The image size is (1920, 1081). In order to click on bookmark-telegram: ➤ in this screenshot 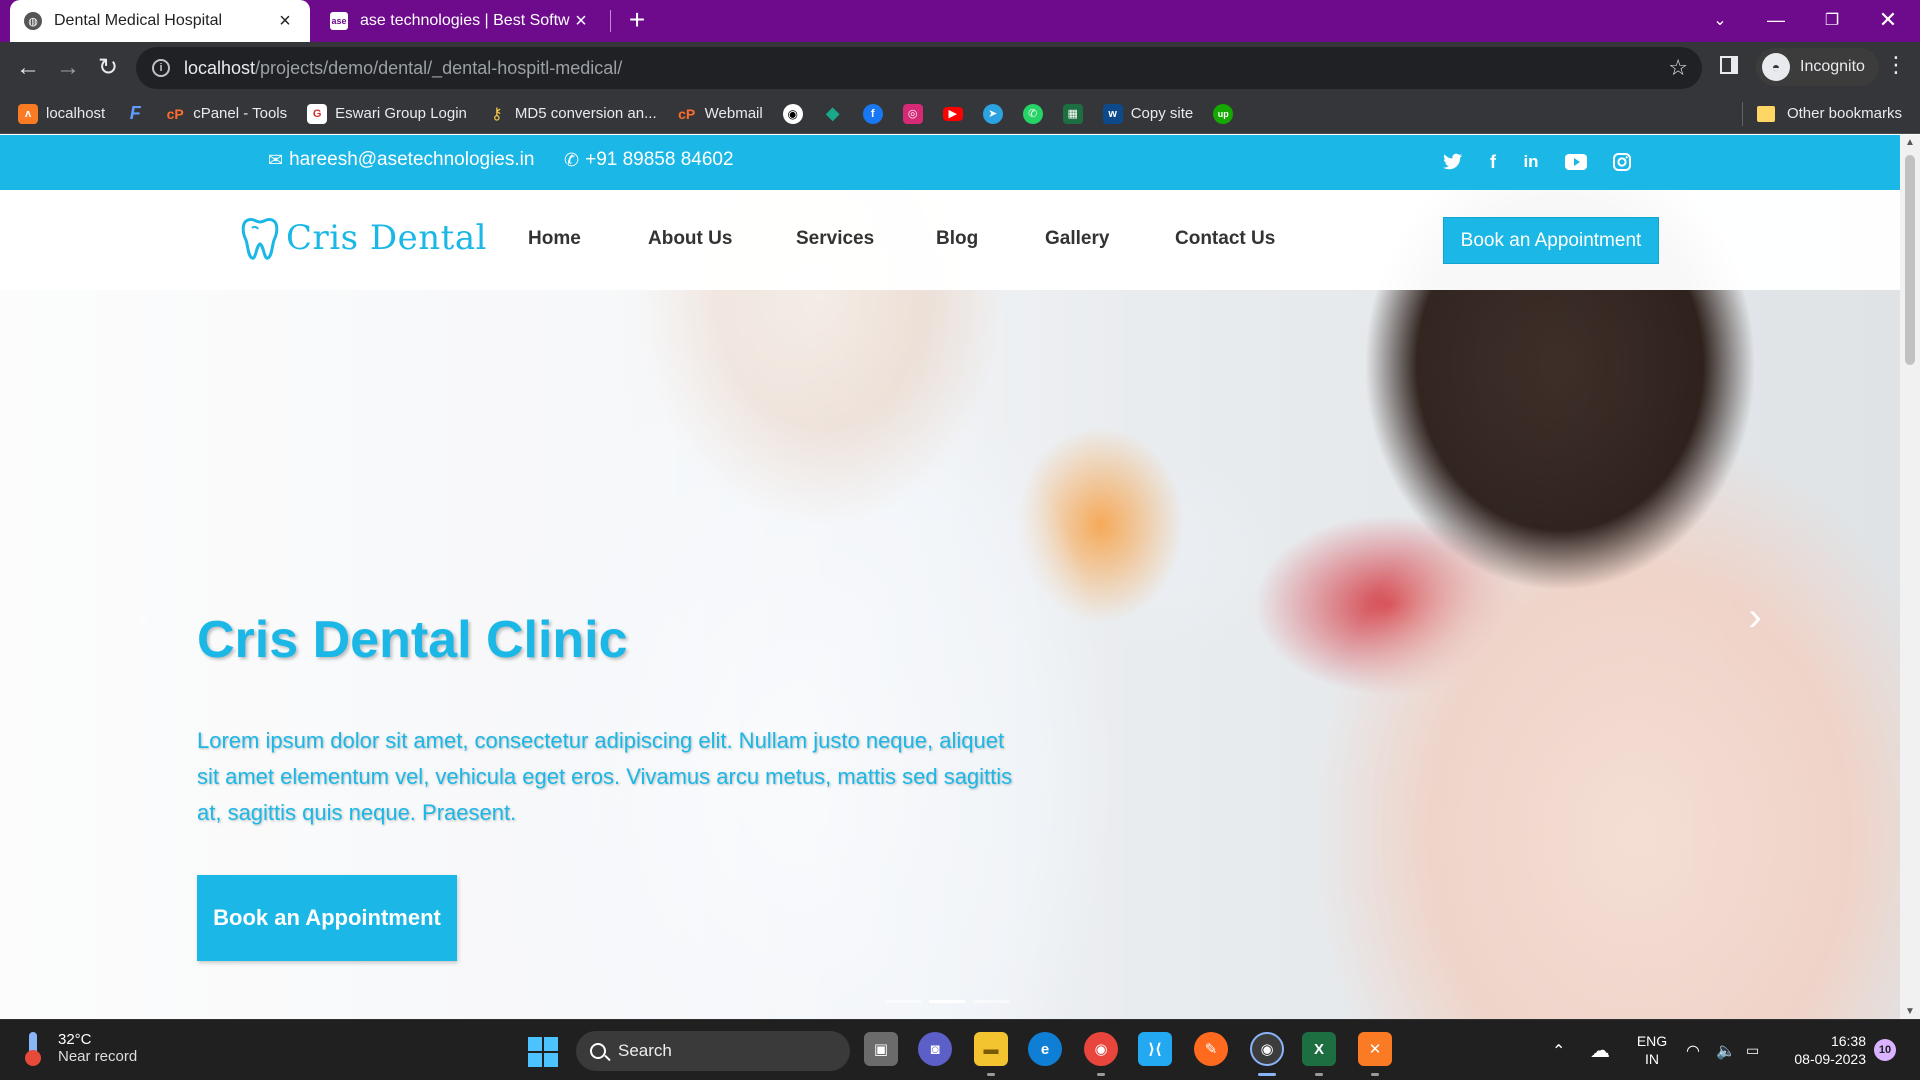, I will do `click(992, 113)`.